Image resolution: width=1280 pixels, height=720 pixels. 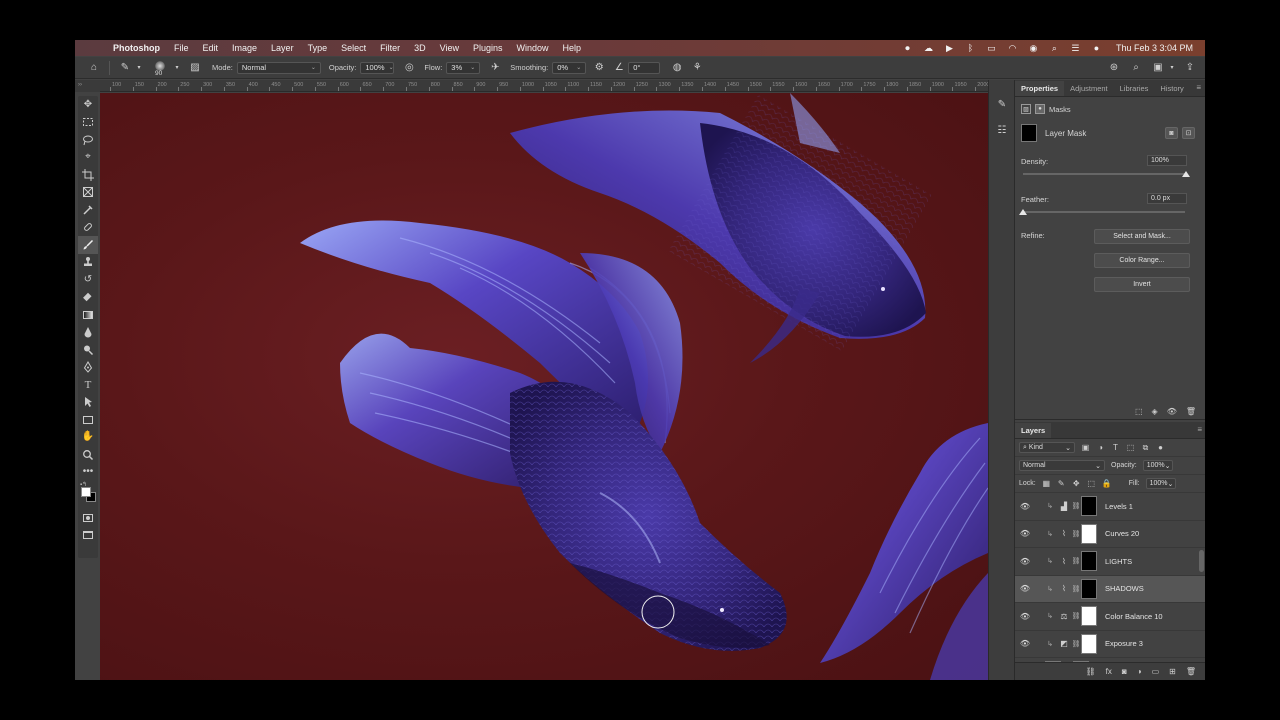 What do you see at coordinates (88, 315) in the screenshot?
I see `gradient-tool-icon` at bounding box center [88, 315].